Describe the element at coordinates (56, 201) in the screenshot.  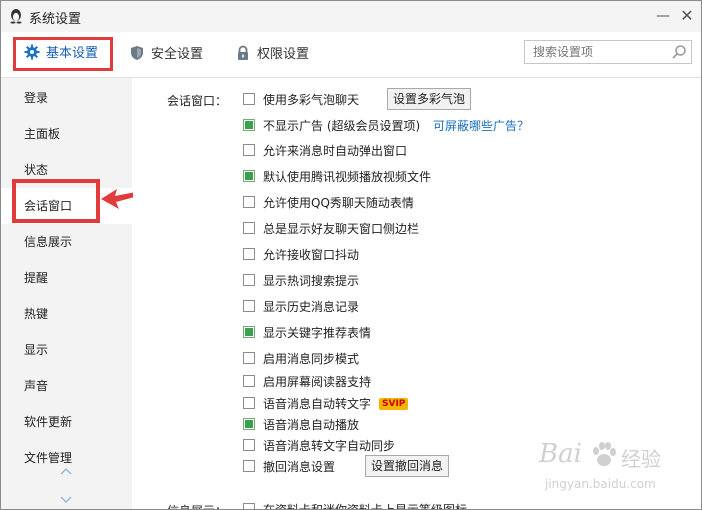
I see `highlight-box` at that location.